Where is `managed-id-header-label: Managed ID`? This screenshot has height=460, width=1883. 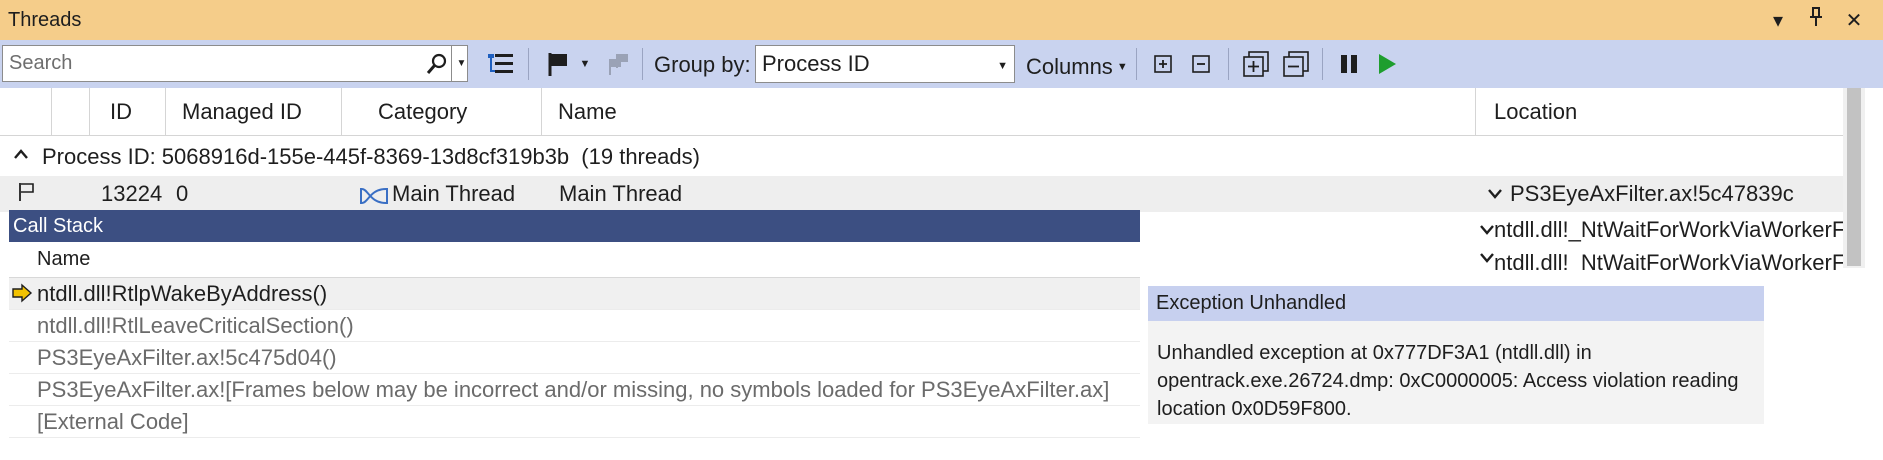 managed-id-header-label: Managed ID is located at coordinates (242, 111).